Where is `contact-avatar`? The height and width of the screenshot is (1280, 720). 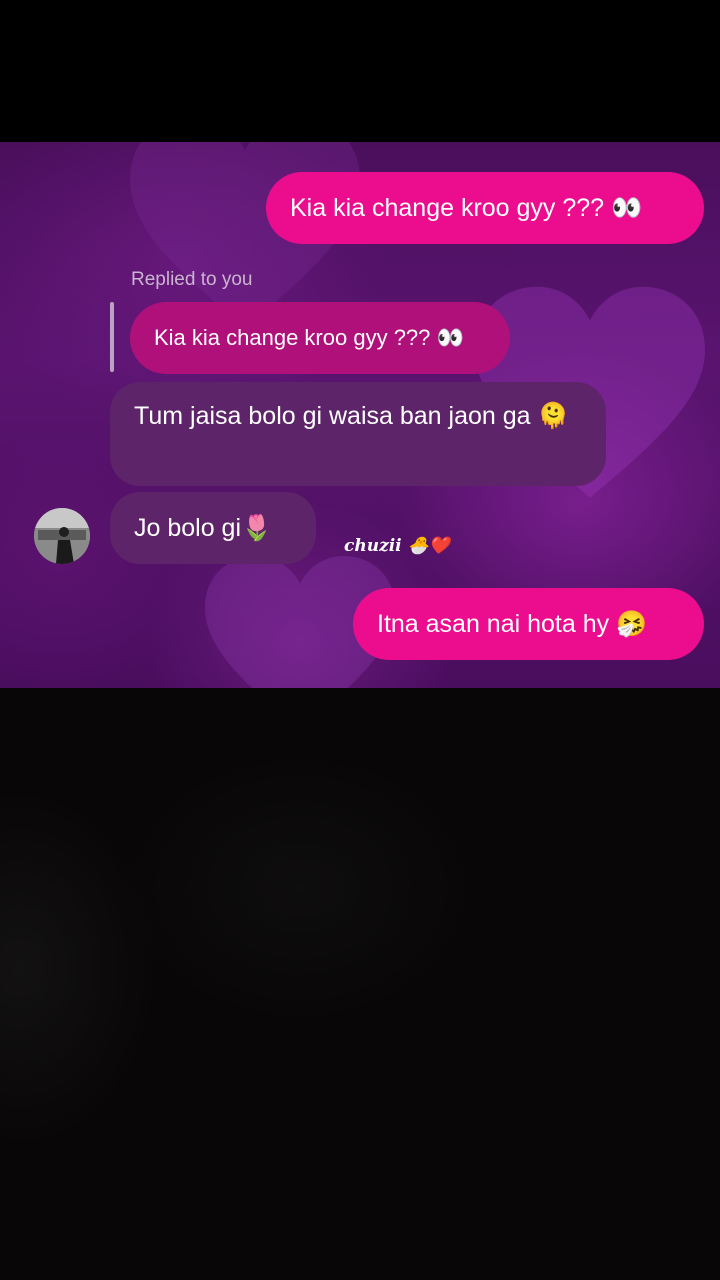
contact-avatar is located at coordinates (62, 536).